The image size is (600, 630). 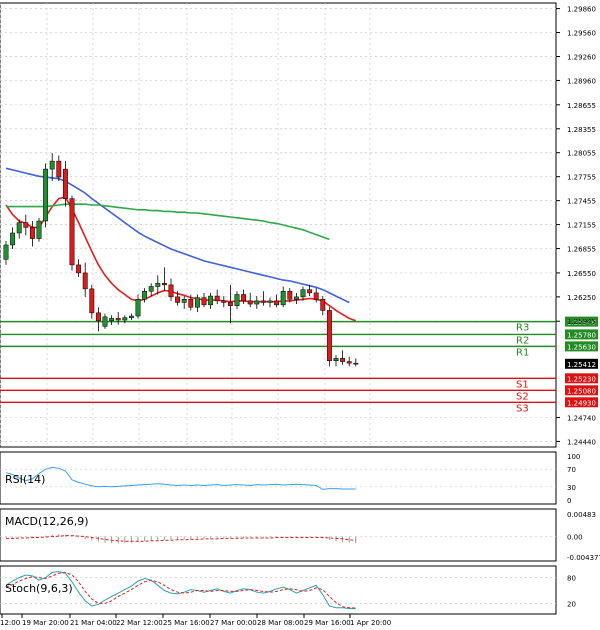 I want to click on macd-tick-label: 0.00, so click(x=575, y=538).